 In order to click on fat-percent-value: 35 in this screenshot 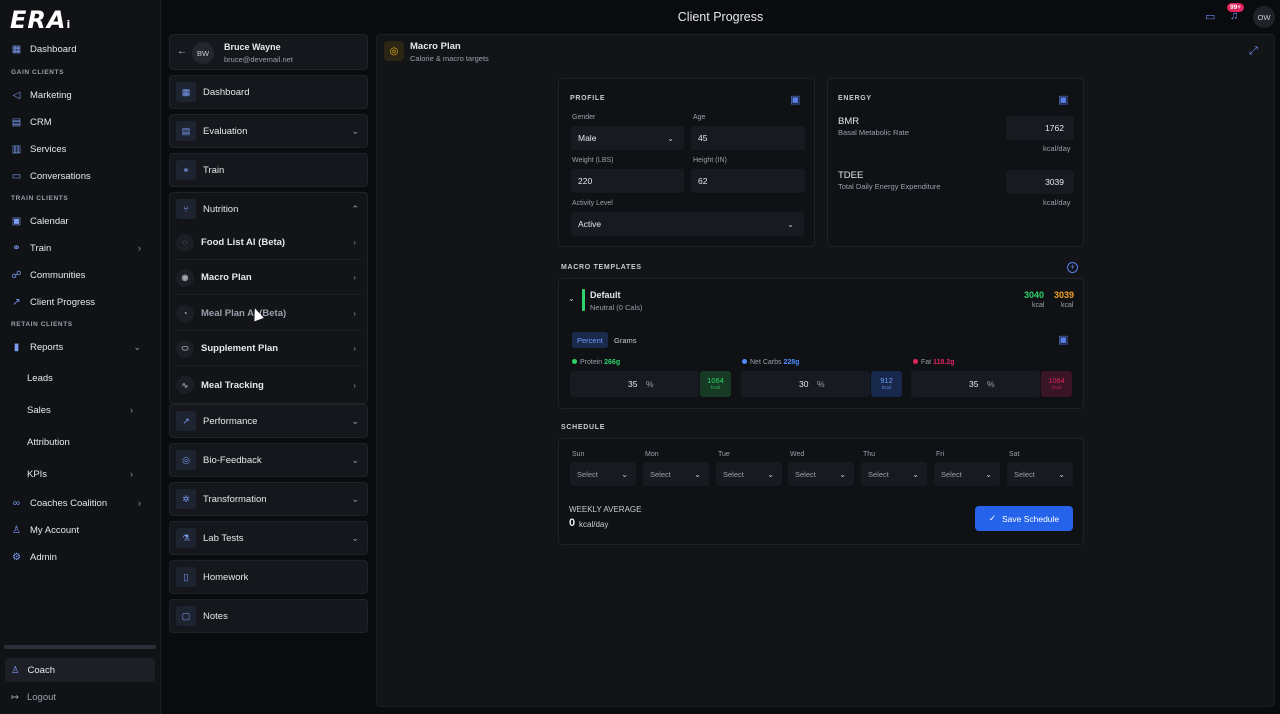, I will do `click(974, 384)`.